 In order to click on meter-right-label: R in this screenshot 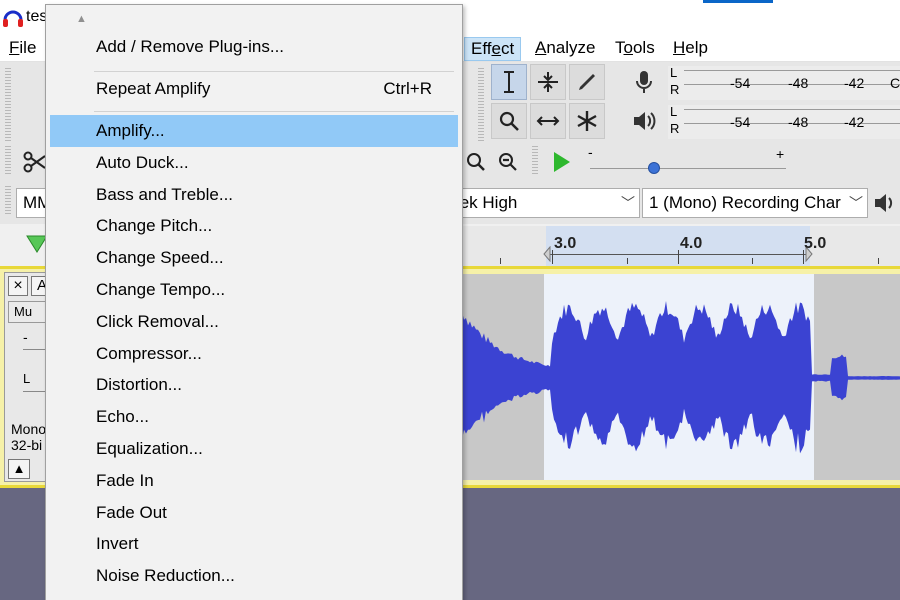, I will do `click(675, 128)`.